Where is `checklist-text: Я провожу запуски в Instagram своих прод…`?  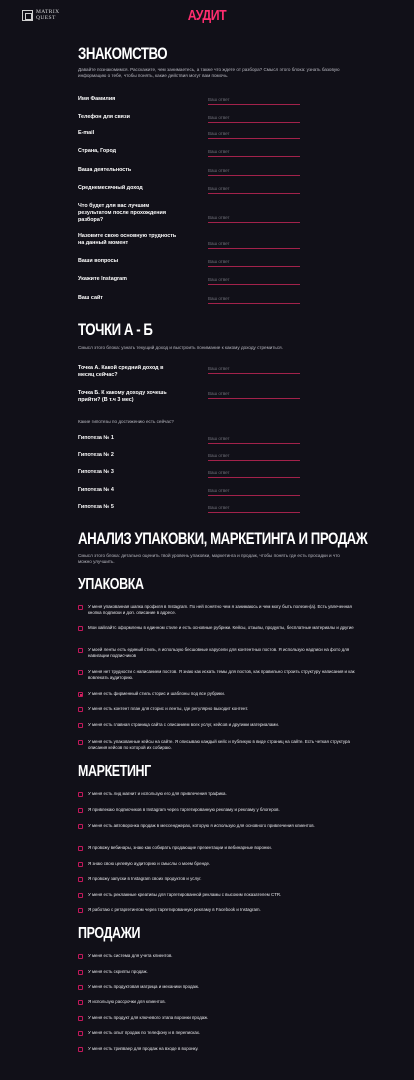
checklist-text: Я провожу запуски в Instagram своих прод… is located at coordinates (145, 878).